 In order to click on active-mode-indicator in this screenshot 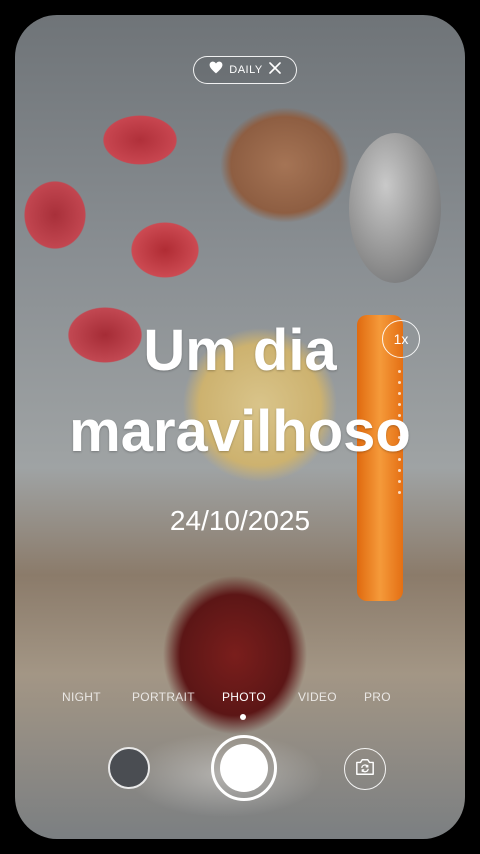, I will do `click(243, 717)`.